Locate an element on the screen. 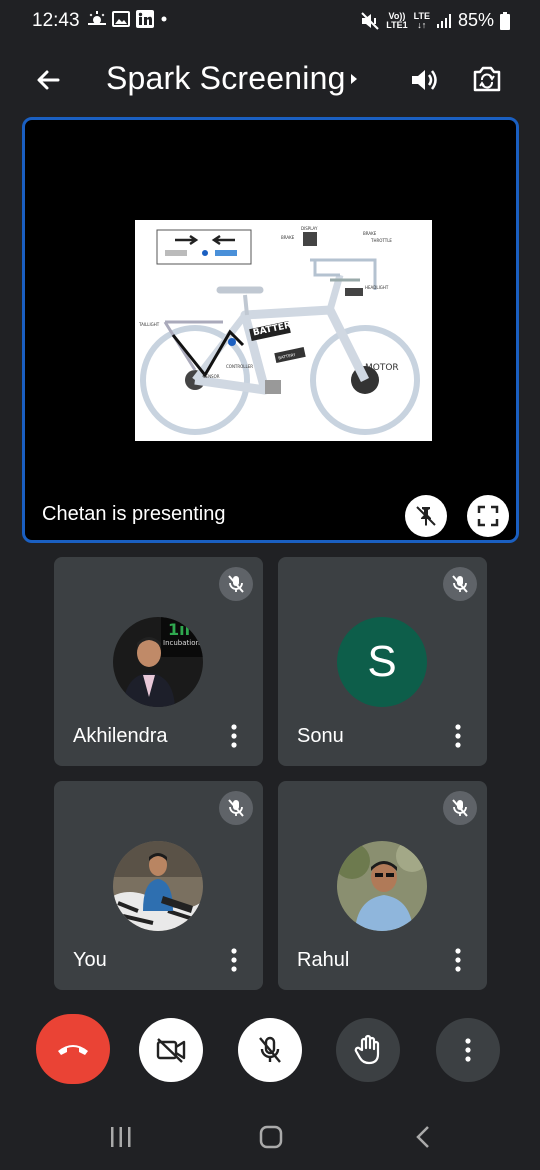 The width and height of the screenshot is (540, 1170). slide-label-brake-left: BRAKE is located at coordinates (288, 237).